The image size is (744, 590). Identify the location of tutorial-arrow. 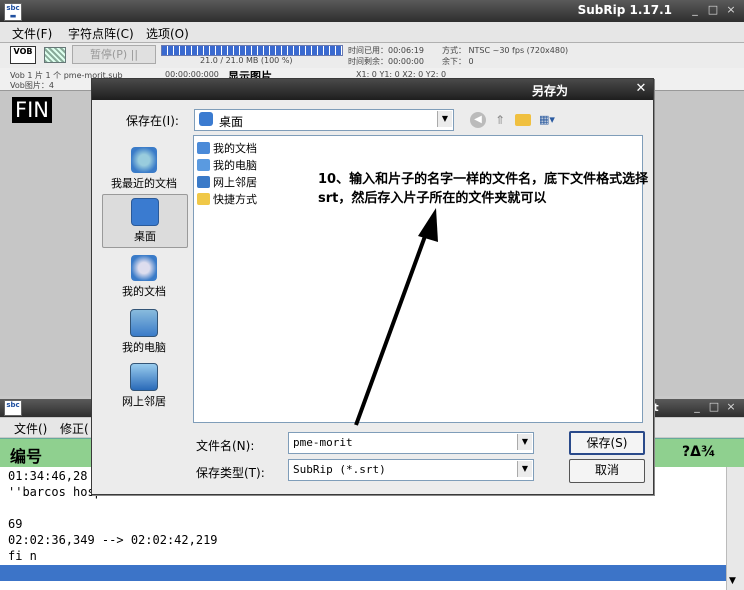
(396, 317).